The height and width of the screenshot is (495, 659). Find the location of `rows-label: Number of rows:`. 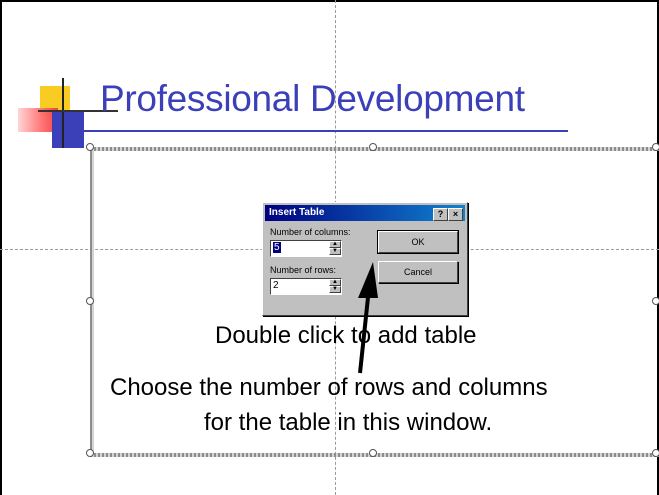

rows-label: Number of rows: is located at coordinates (303, 270).